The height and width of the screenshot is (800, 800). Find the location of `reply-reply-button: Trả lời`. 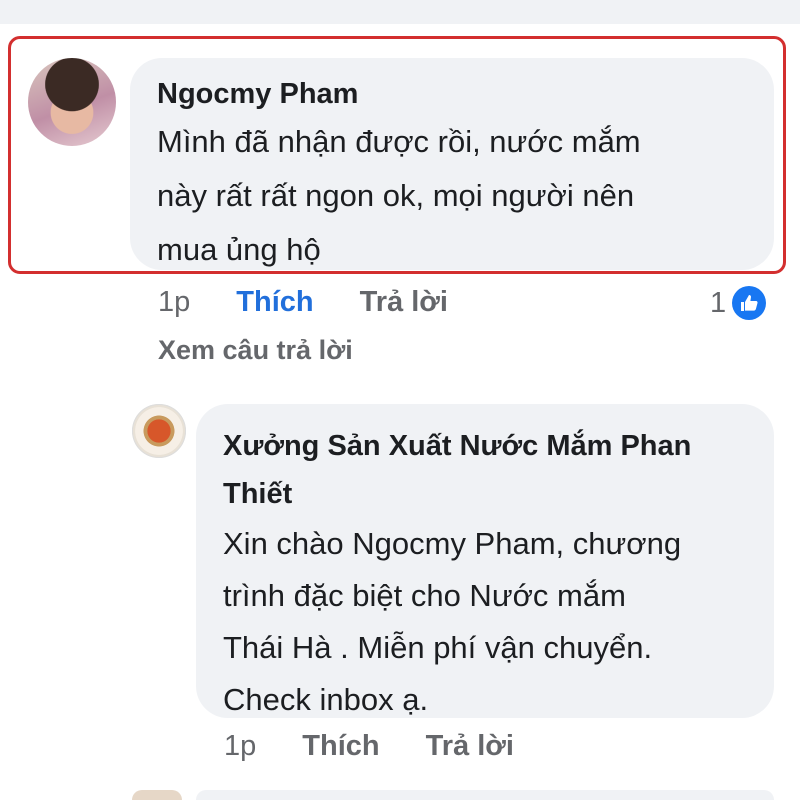

reply-reply-button: Trả lời is located at coordinates (470, 746).